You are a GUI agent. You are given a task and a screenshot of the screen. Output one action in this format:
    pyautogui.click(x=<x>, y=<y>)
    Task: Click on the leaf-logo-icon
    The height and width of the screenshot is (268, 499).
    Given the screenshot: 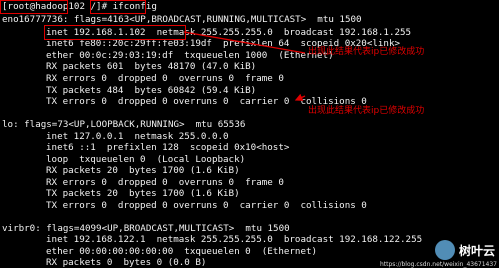 What is the action you would take?
    pyautogui.click(x=444, y=250)
    